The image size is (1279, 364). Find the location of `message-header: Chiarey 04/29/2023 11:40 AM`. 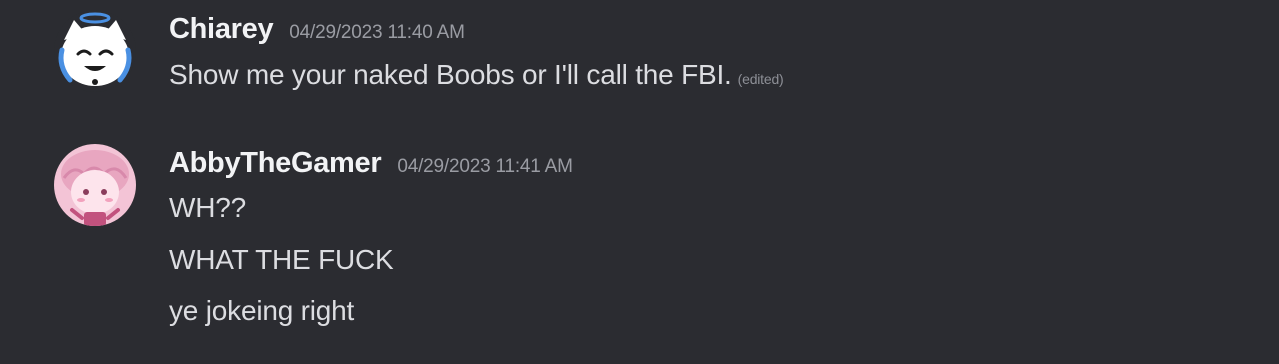

message-header: Chiarey 04/29/2023 11:40 AM is located at coordinates (317, 29).